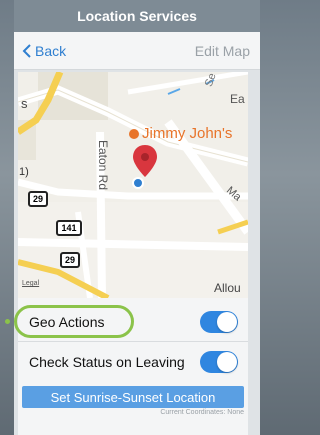 This screenshot has height=435, width=320. Describe the element at coordinates (30, 283) in the screenshot. I see `map-legal-link: Legal` at that location.